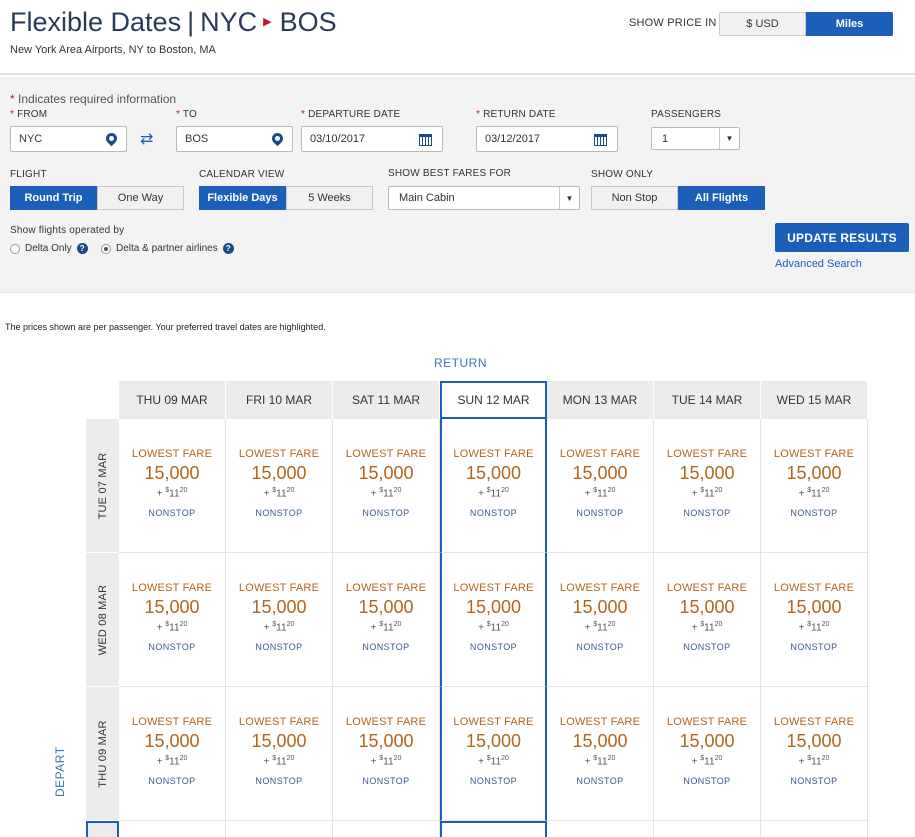  I want to click on flexible-days-button: Flexible Days, so click(242, 198).